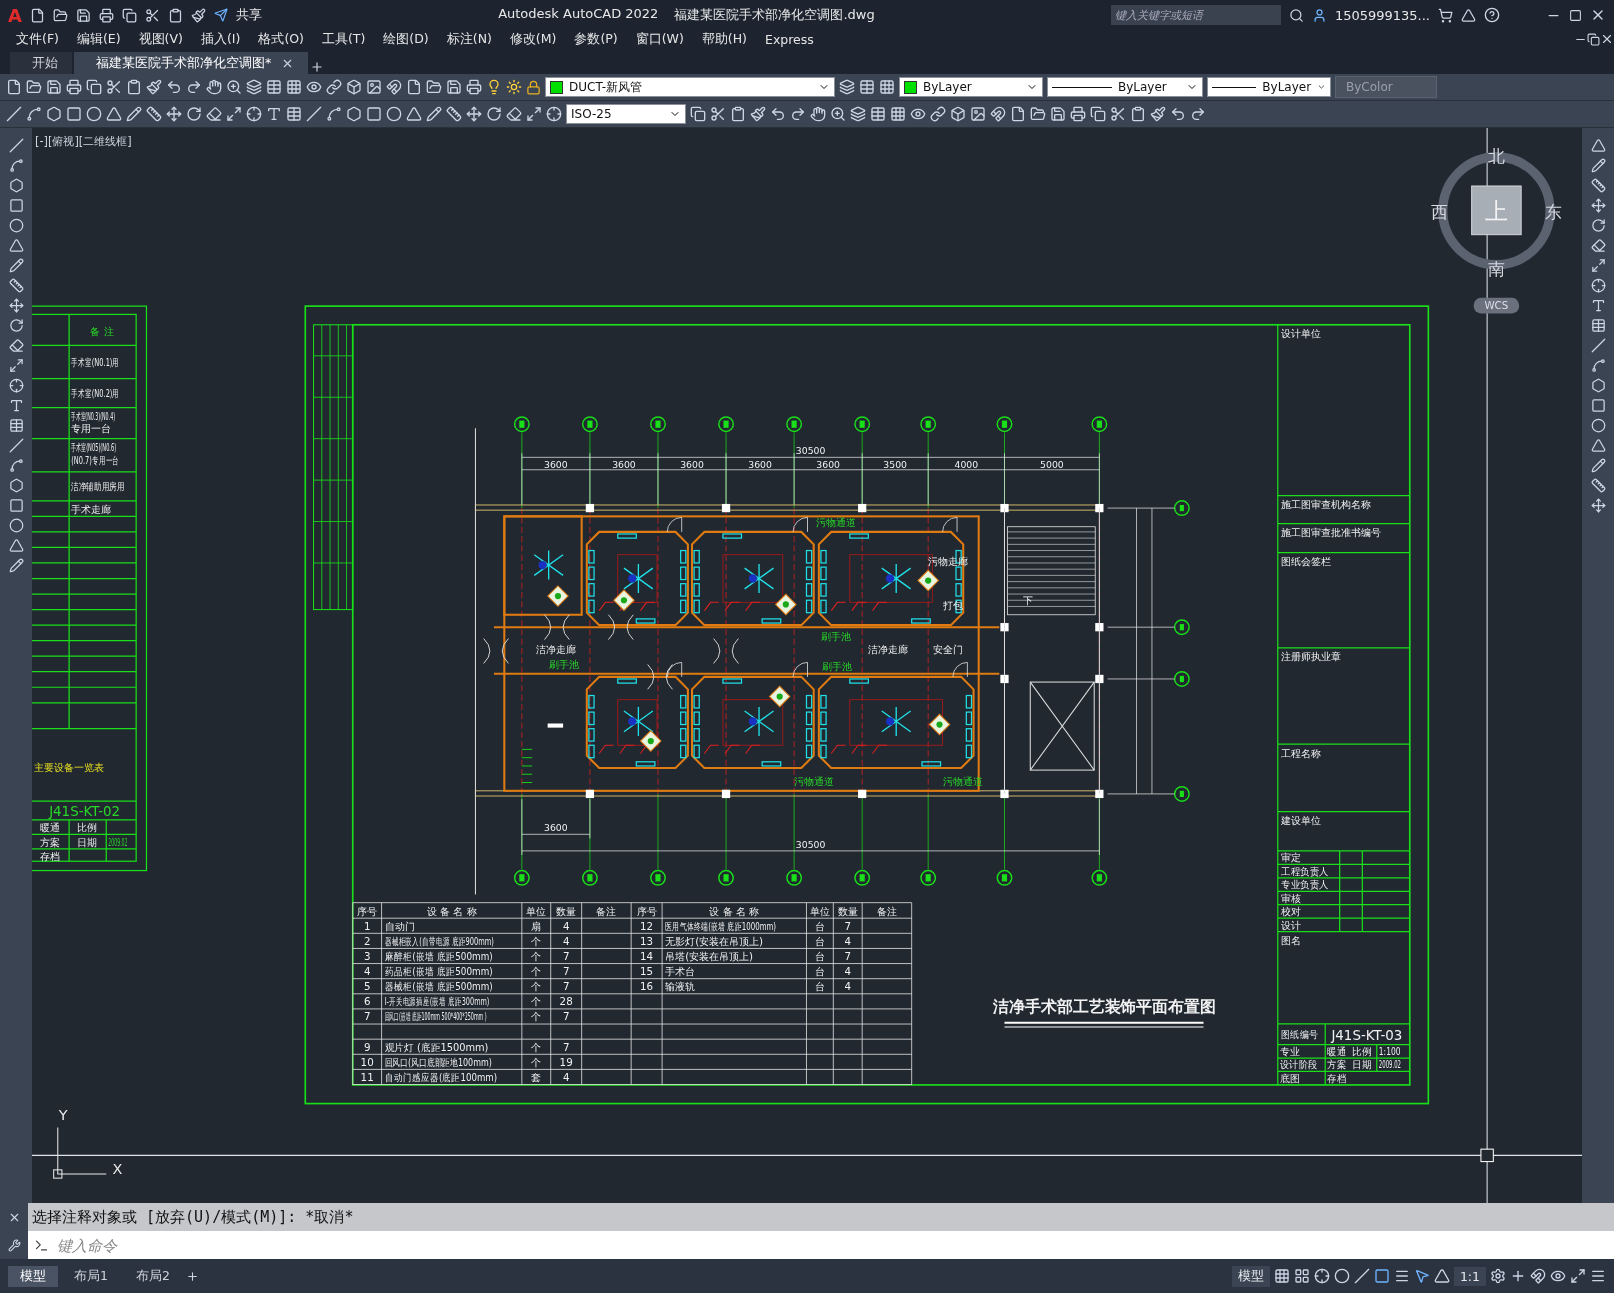  I want to click on cube-icon, so click(354, 87).